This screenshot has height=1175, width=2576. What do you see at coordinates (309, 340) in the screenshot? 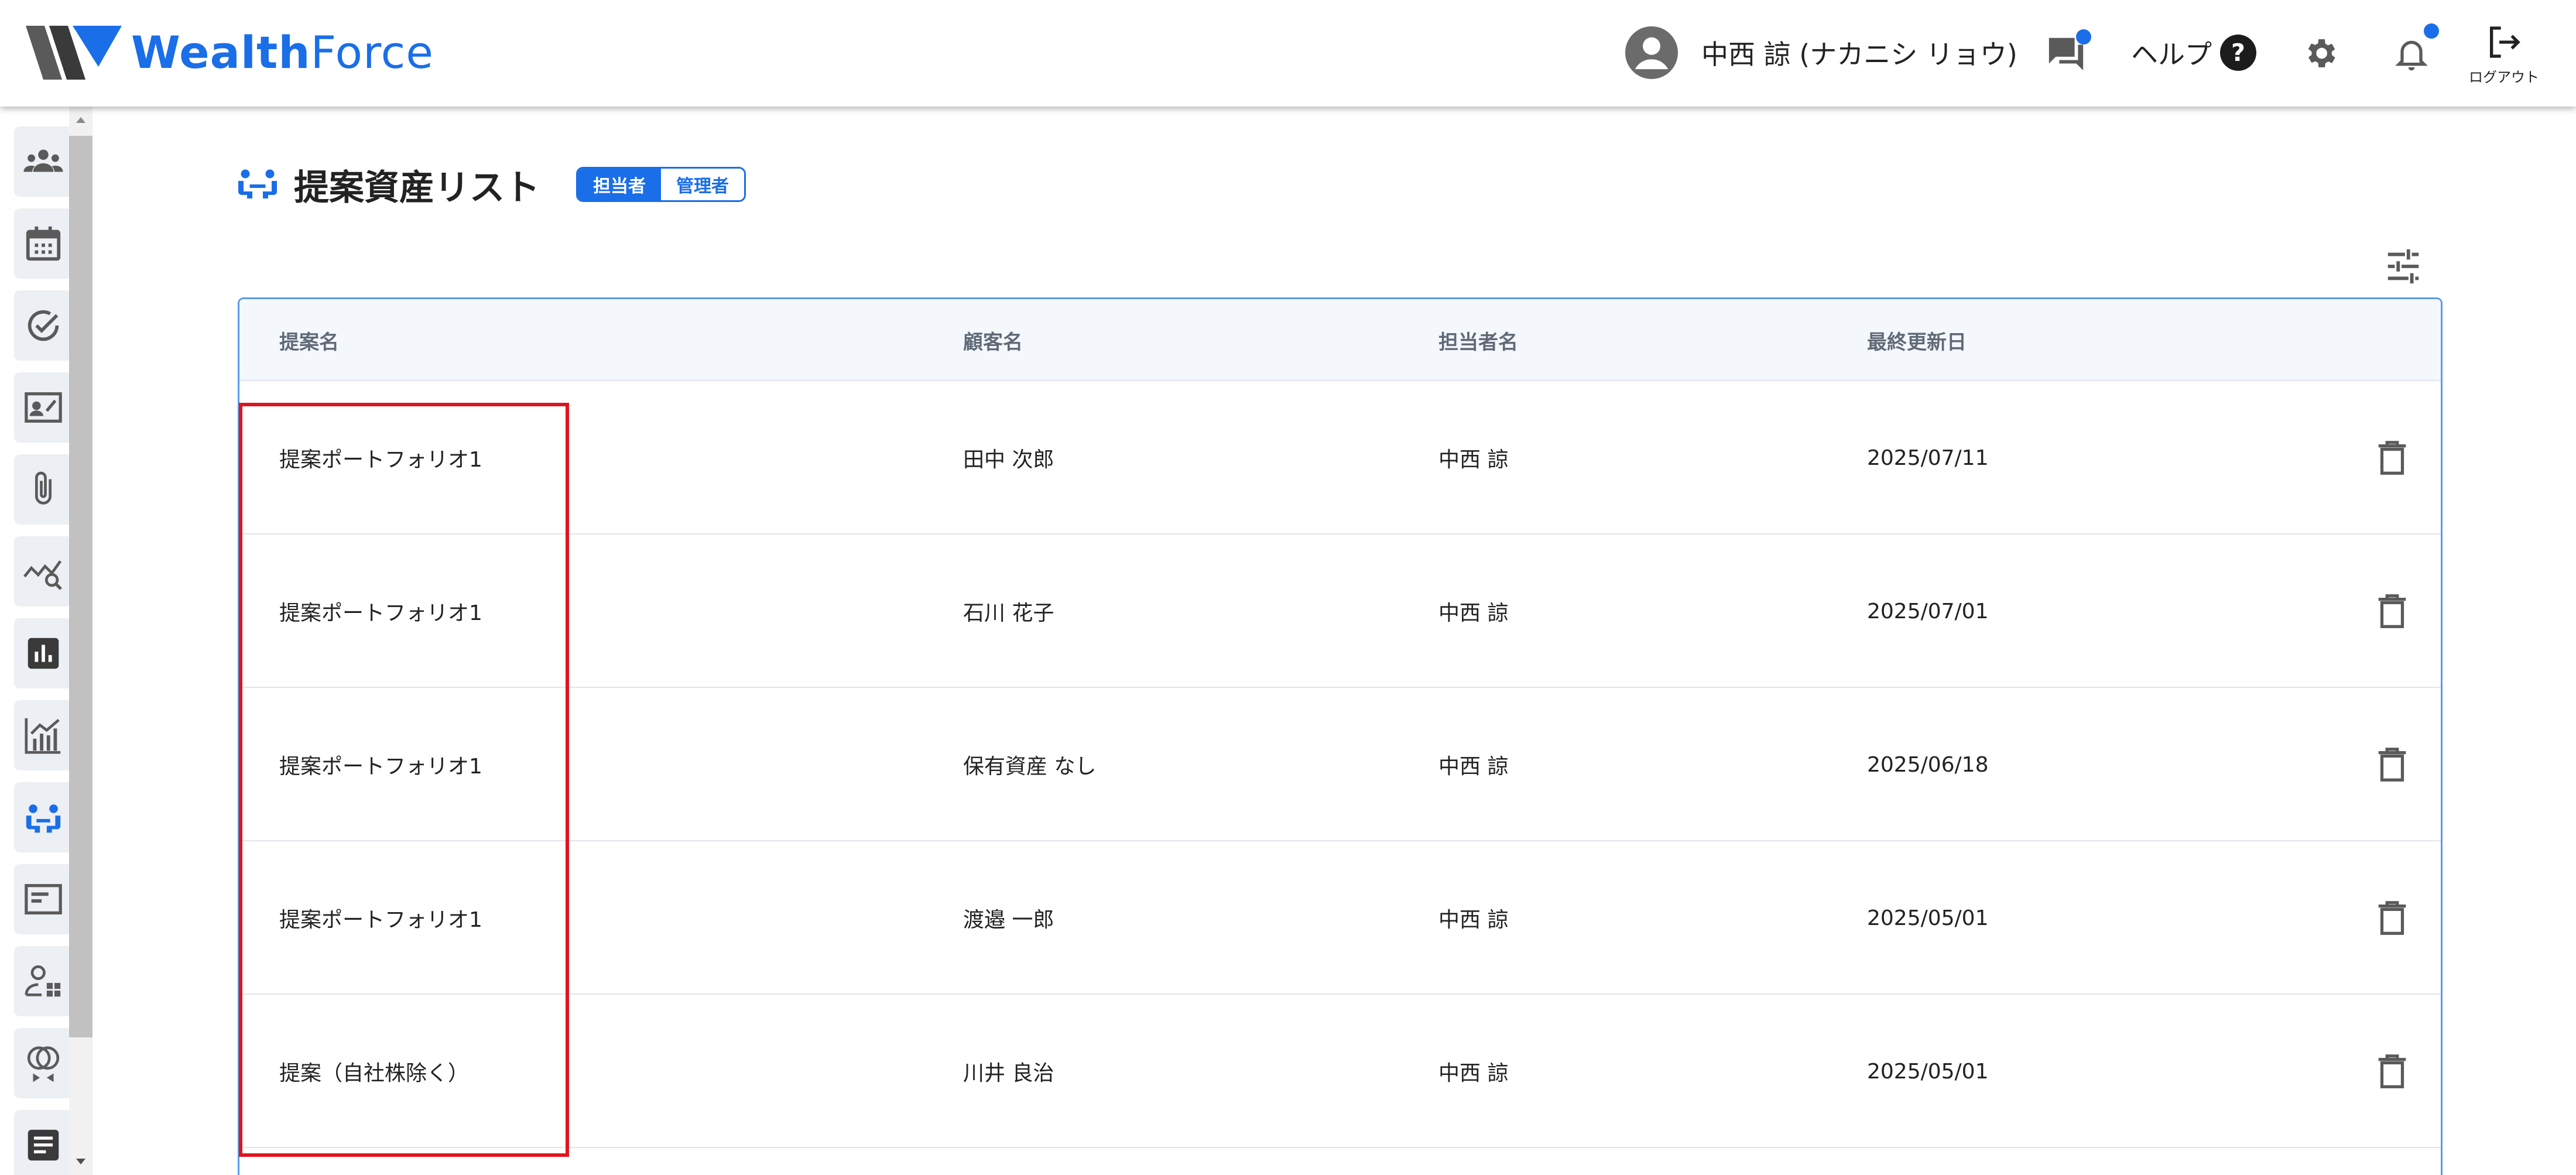
I see `column-header-proposal: 提案名` at bounding box center [309, 340].